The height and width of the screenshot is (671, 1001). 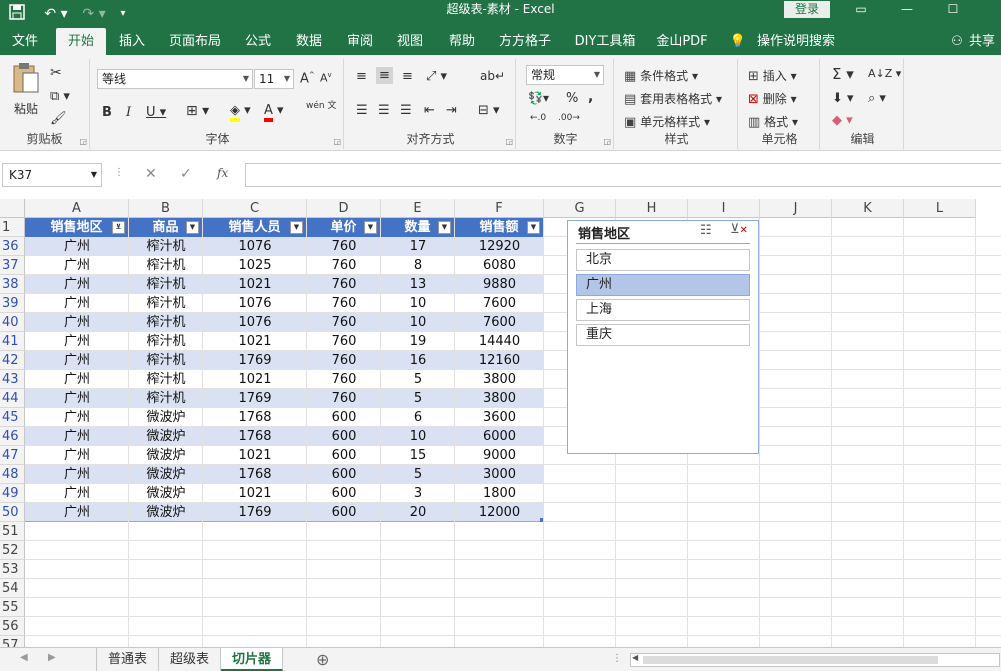 I want to click on table-header-cell: 销售地区 ⊻, so click(x=76, y=227).